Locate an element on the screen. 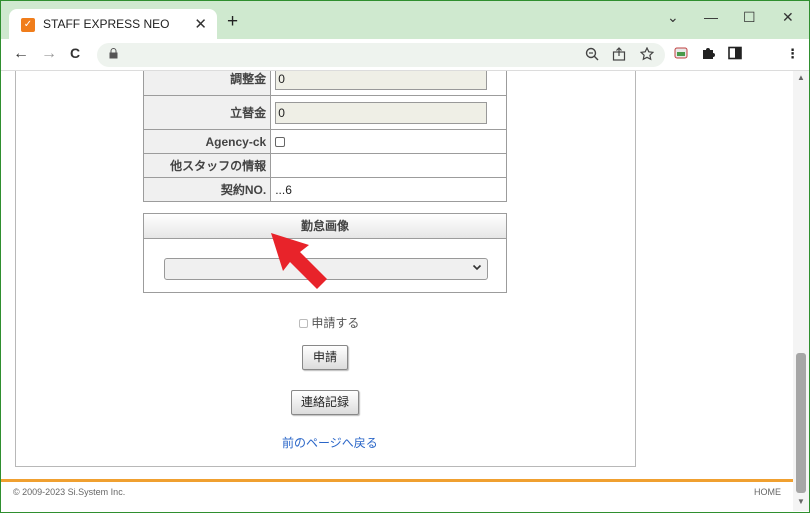 The width and height of the screenshot is (810, 513). puzzle-icon is located at coordinates (708, 54).